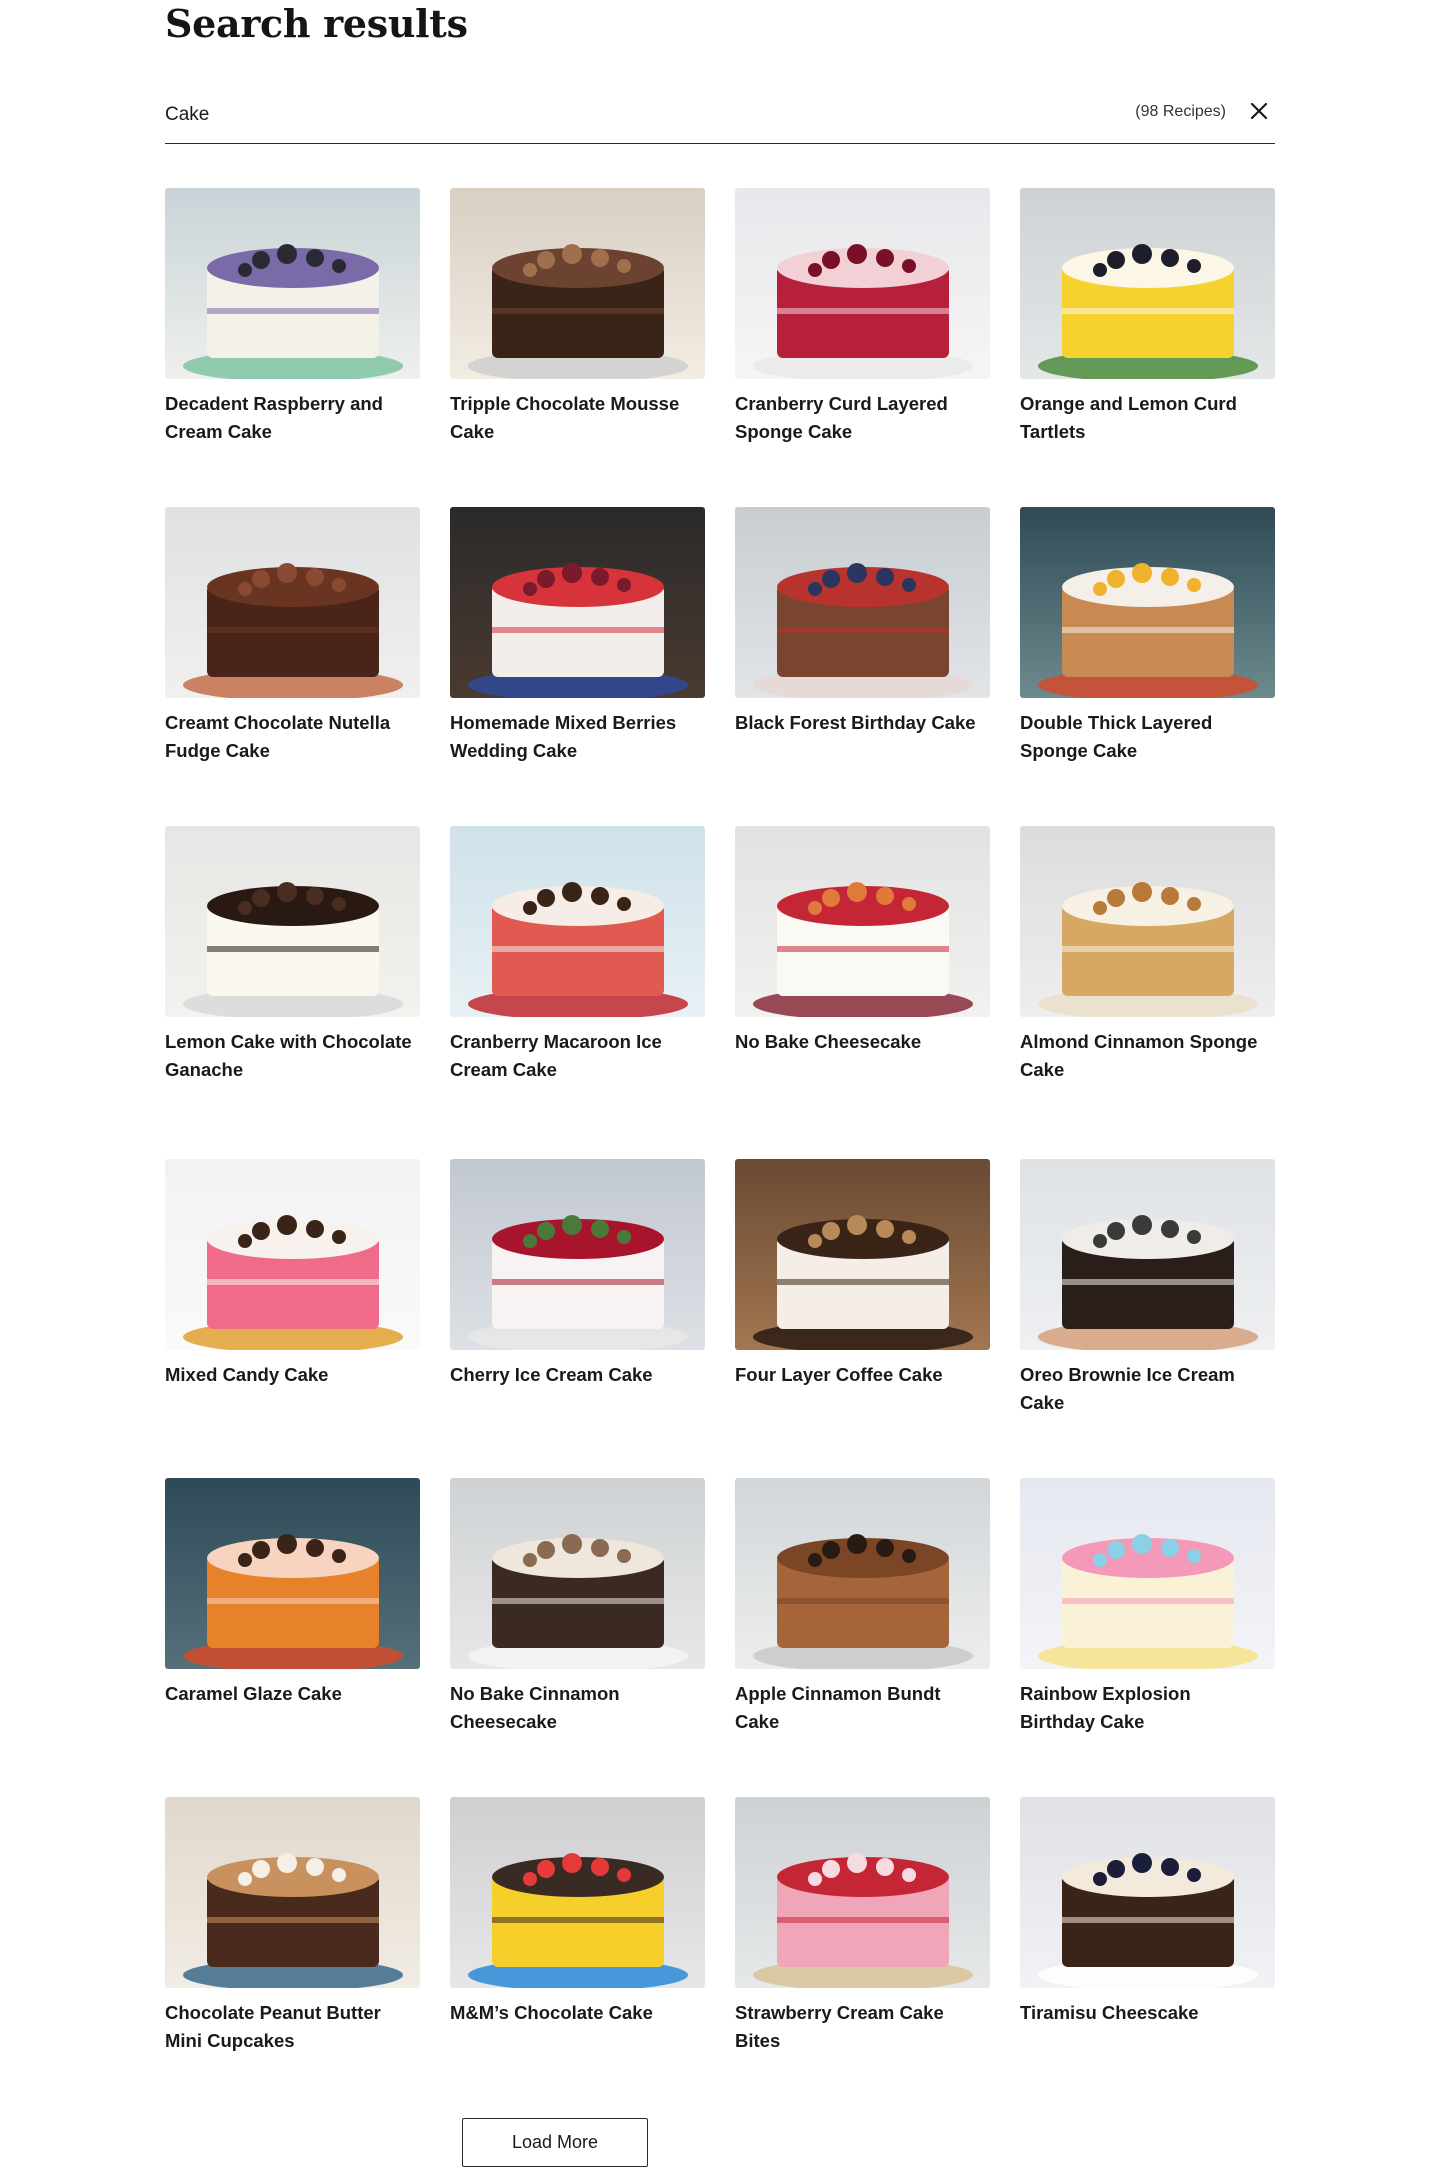 This screenshot has width=1440, height=2167. I want to click on recipe-card: Cranberry Macaroon Ice Cream Cake, so click(577, 992).